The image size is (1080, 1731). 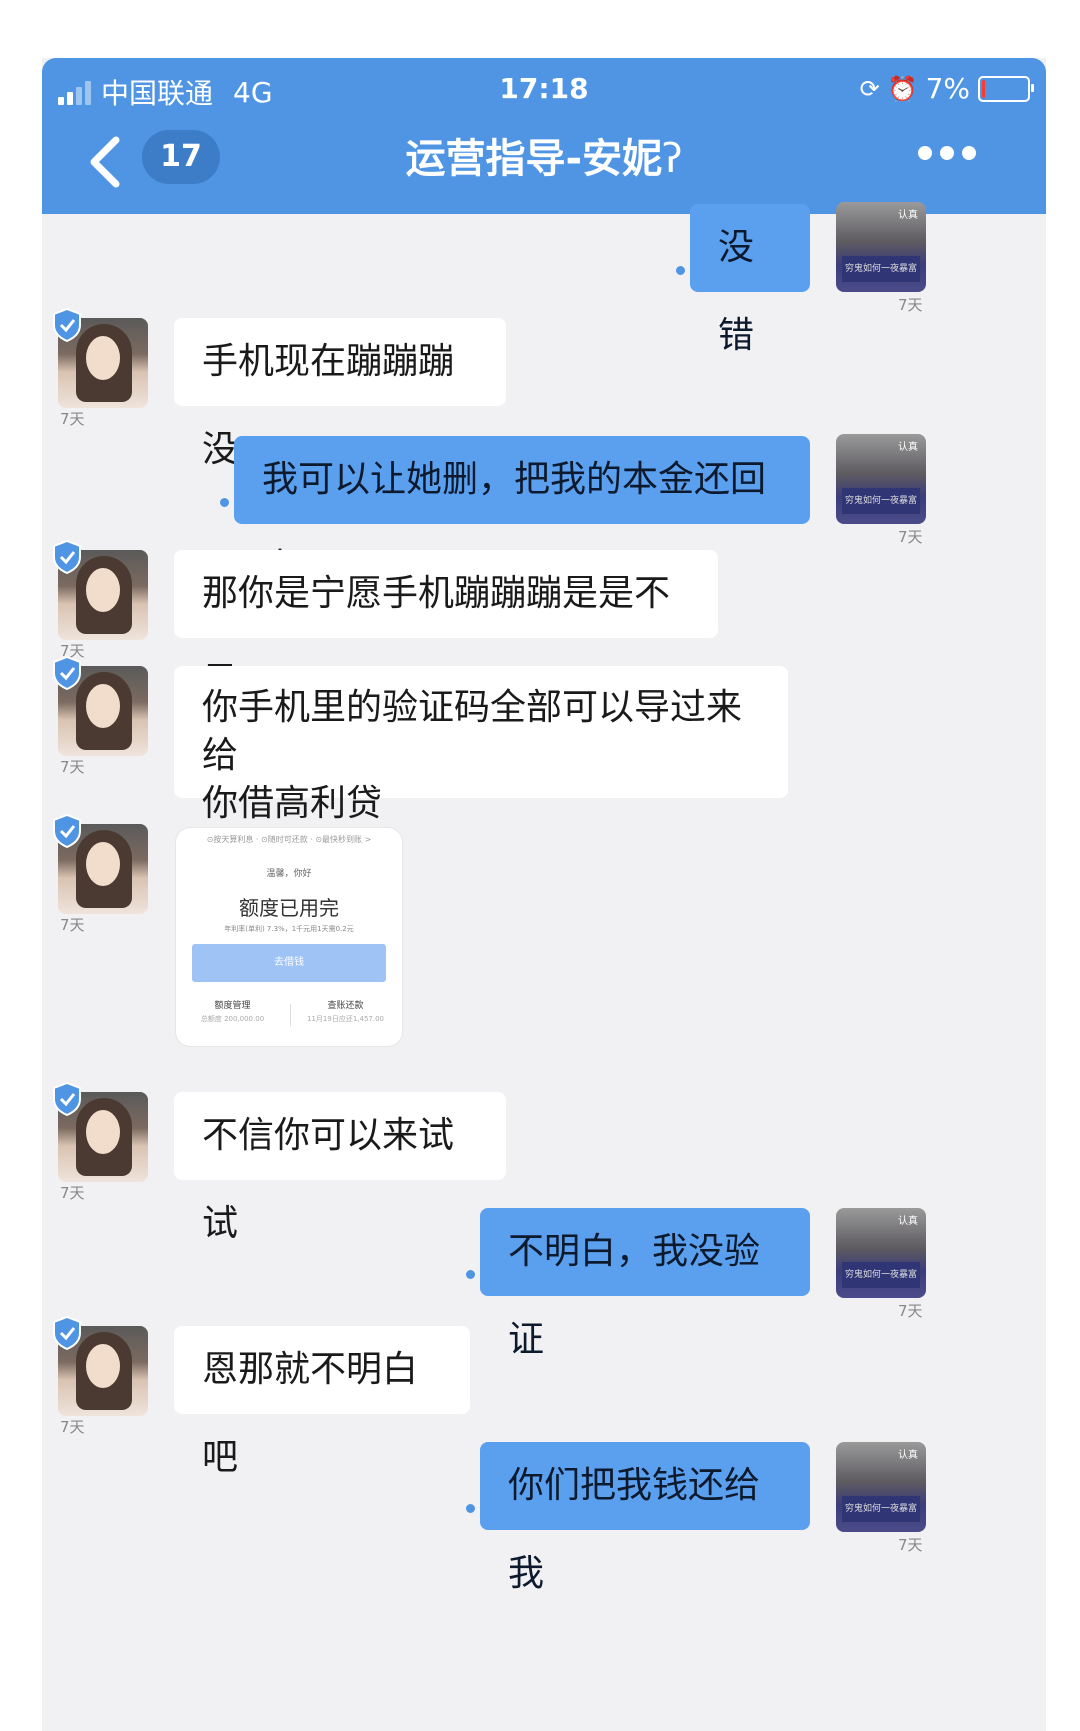 What do you see at coordinates (672, 159) in the screenshot?
I see `ear-icon: ʔ` at bounding box center [672, 159].